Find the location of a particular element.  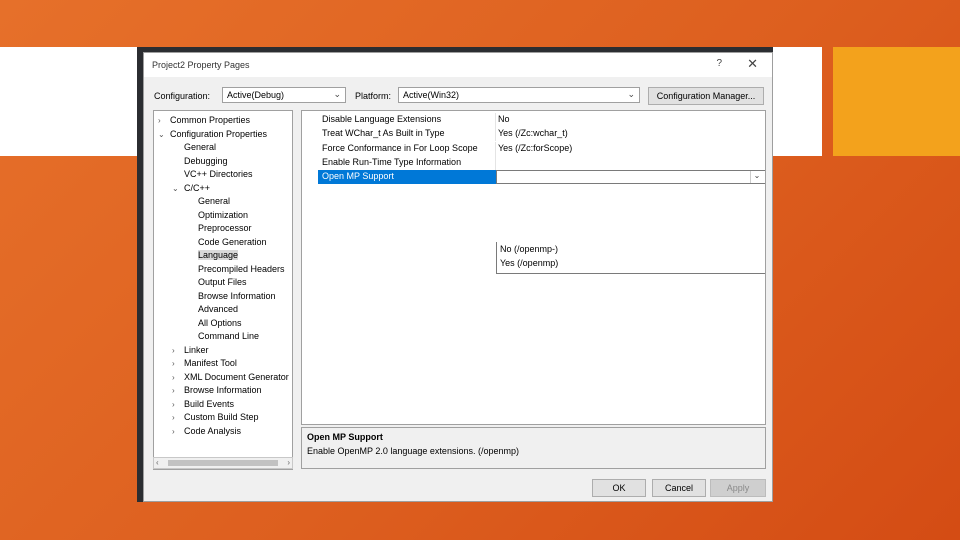

openmp-value-select: ⌄ is located at coordinates (630, 177).